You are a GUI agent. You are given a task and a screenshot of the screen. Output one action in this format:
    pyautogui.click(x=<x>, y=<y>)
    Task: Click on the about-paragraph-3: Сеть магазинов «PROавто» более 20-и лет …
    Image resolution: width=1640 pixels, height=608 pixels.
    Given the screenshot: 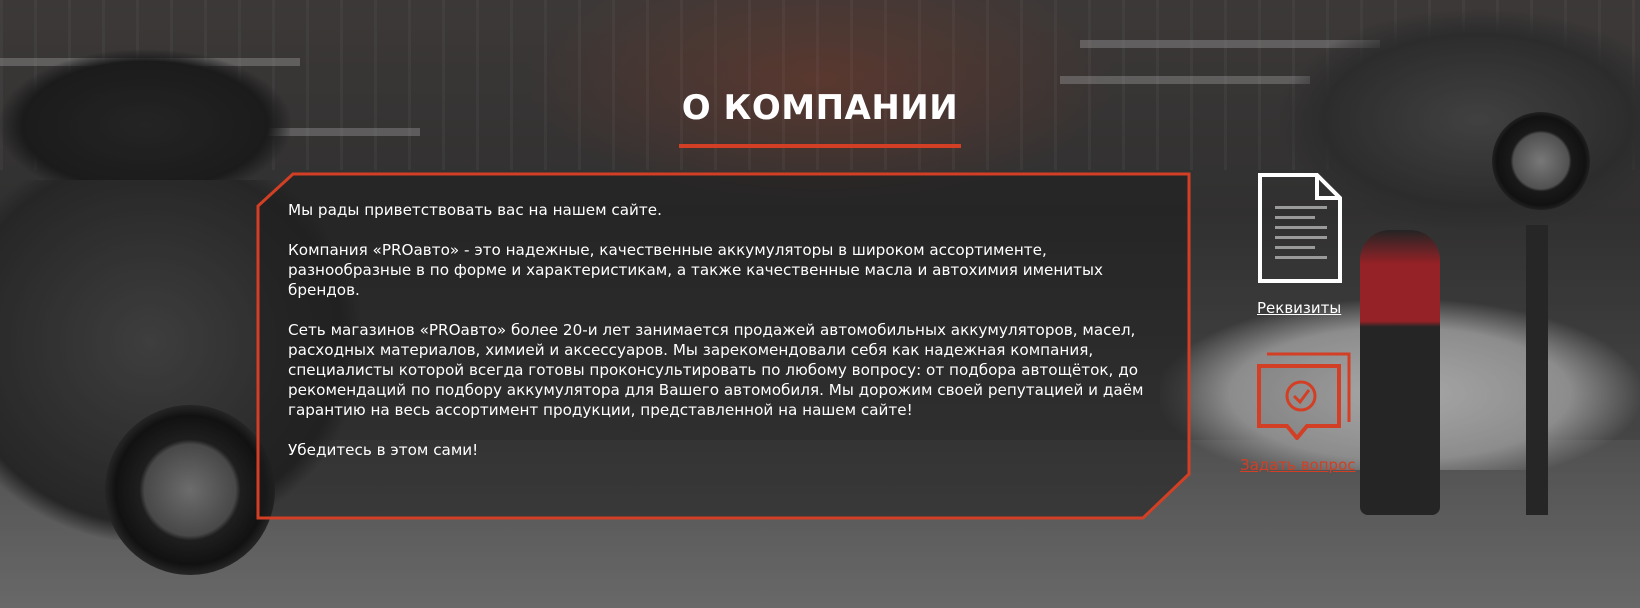 What is the action you would take?
    pyautogui.click(x=716, y=370)
    